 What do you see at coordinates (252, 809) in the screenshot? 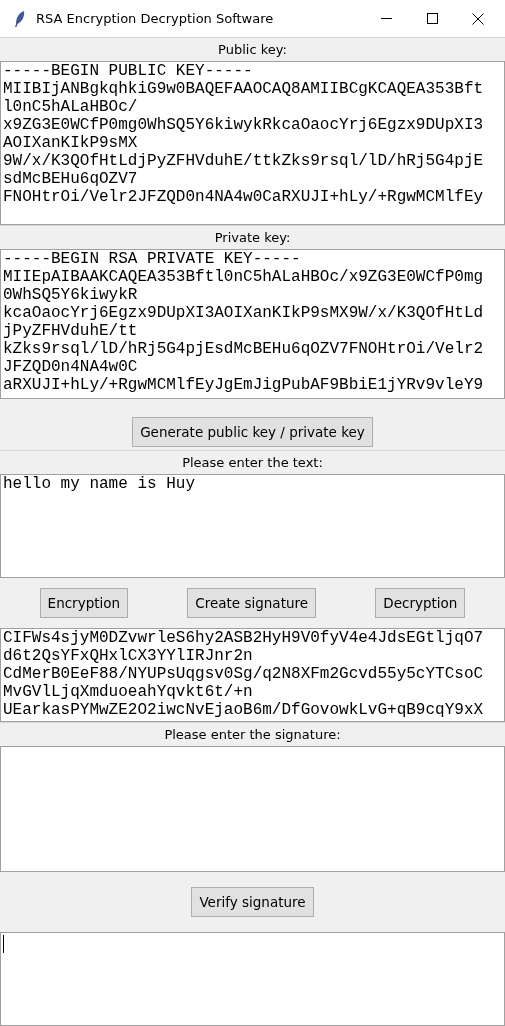
I see `signature-field` at bounding box center [252, 809].